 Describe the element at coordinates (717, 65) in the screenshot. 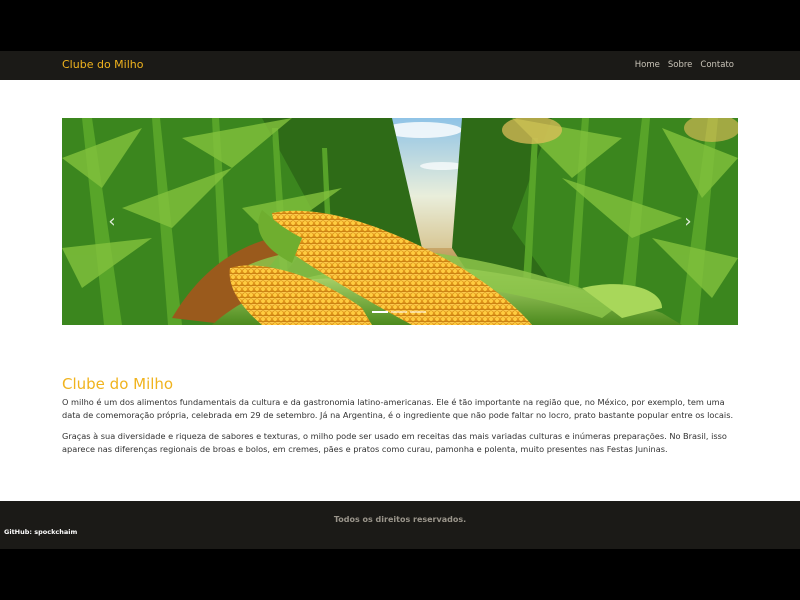

I see `nav-link-contato: Contato` at that location.